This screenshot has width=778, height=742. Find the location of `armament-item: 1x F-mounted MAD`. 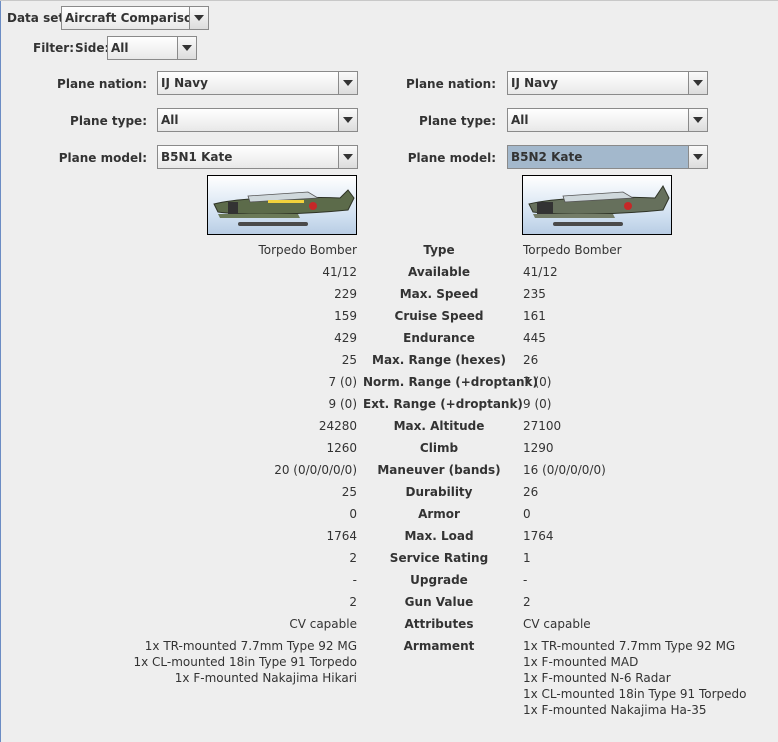

armament-item: 1x F-mounted MAD is located at coordinates (581, 662).